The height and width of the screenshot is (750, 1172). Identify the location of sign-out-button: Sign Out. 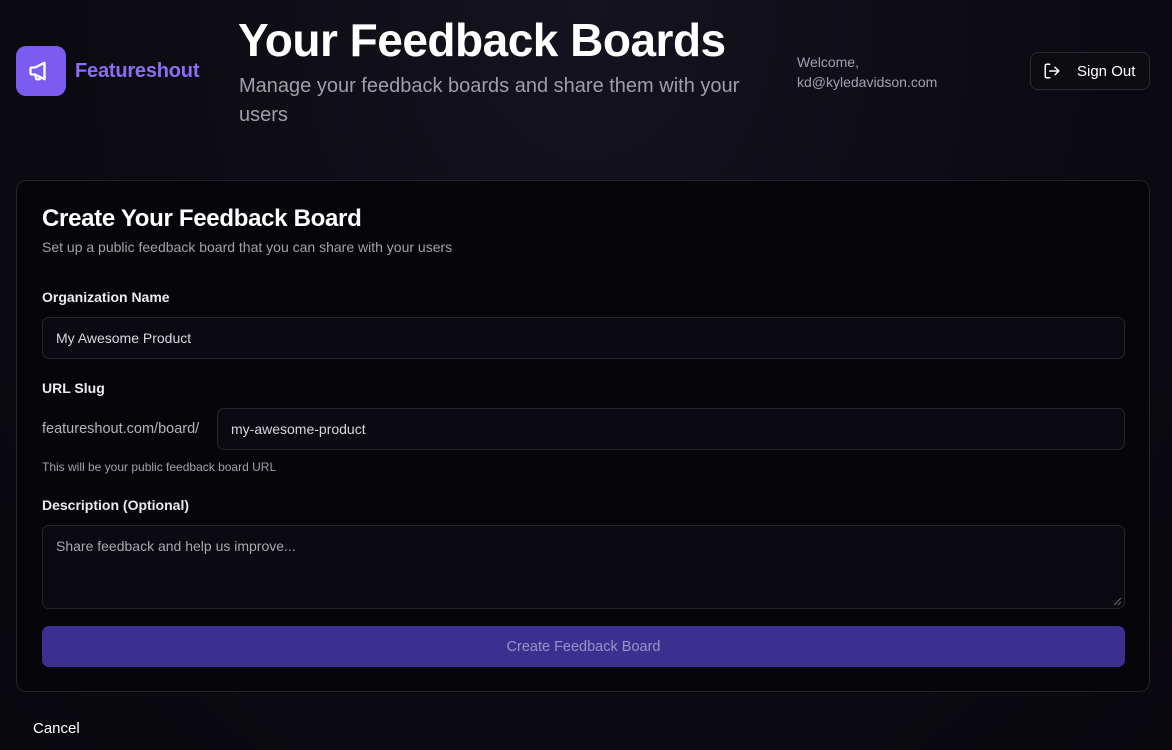
(1090, 71).